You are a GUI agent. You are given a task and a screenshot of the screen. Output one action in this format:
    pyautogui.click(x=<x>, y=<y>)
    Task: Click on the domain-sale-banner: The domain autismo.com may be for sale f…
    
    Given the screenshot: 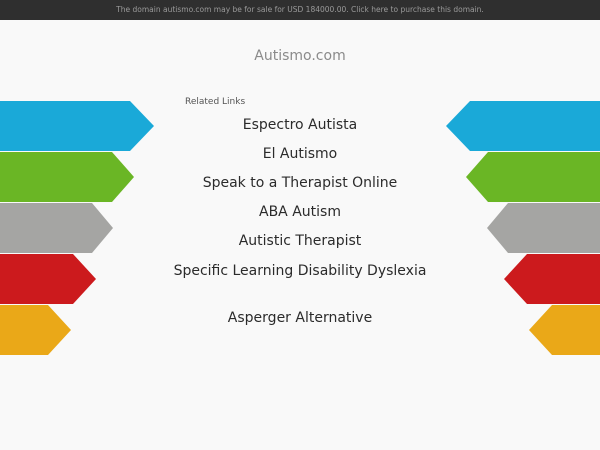 What is the action you would take?
    pyautogui.click(x=300, y=10)
    